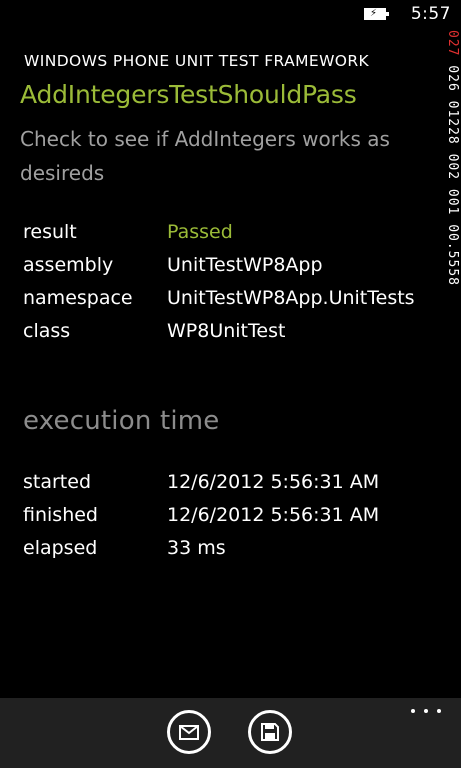  Describe the element at coordinates (78, 298) in the screenshot. I see `property-key: namespace` at that location.